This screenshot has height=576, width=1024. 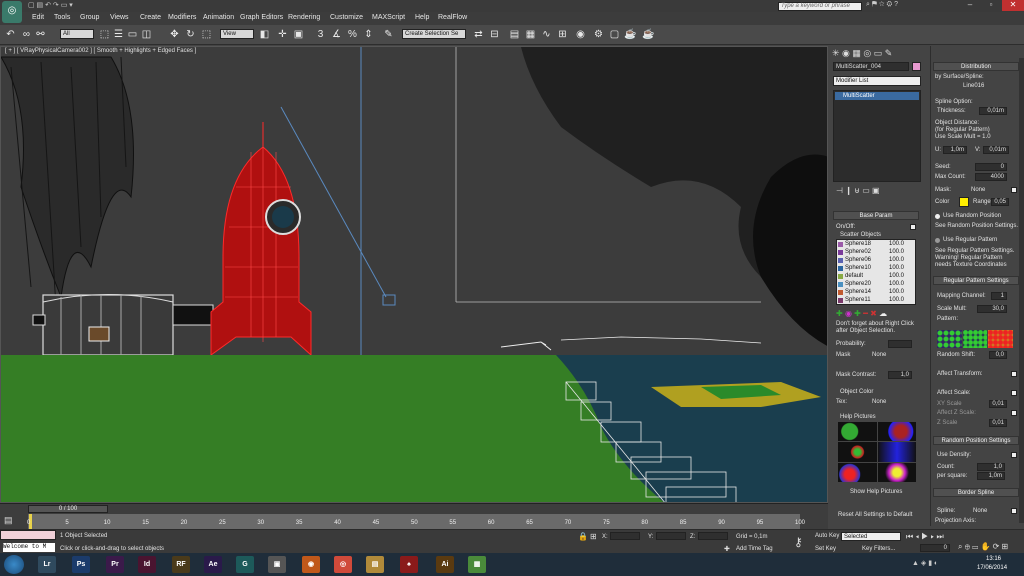 I want to click on help-pictures-thumbnails, so click(x=877, y=452).